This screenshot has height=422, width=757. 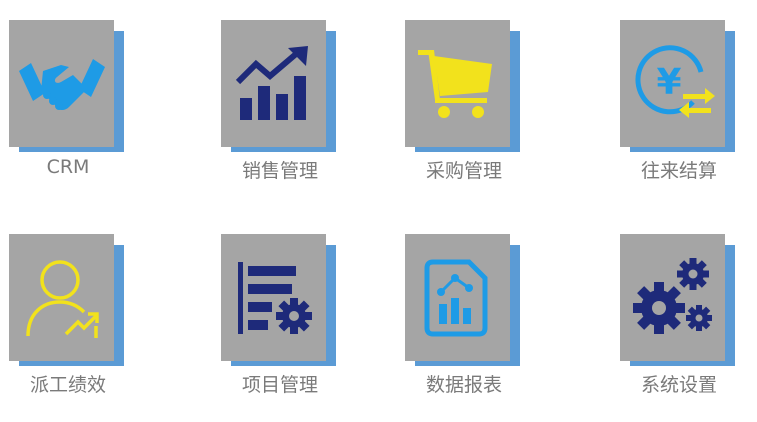 I want to click on module-label: 往来结算, so click(x=678, y=171).